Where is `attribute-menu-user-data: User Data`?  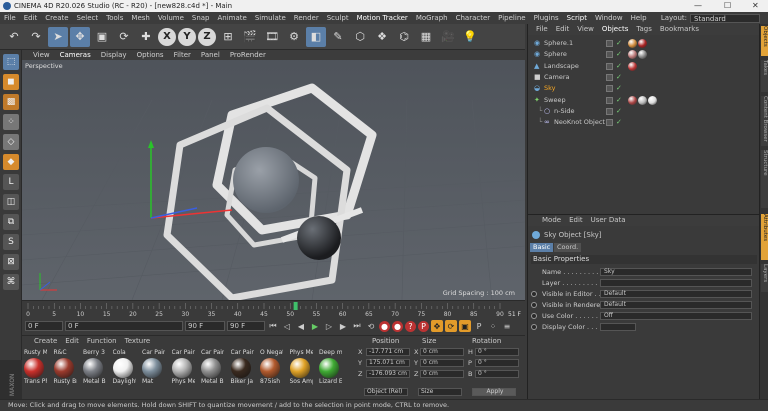
attribute-menu-user-data: User Data is located at coordinates (608, 220).